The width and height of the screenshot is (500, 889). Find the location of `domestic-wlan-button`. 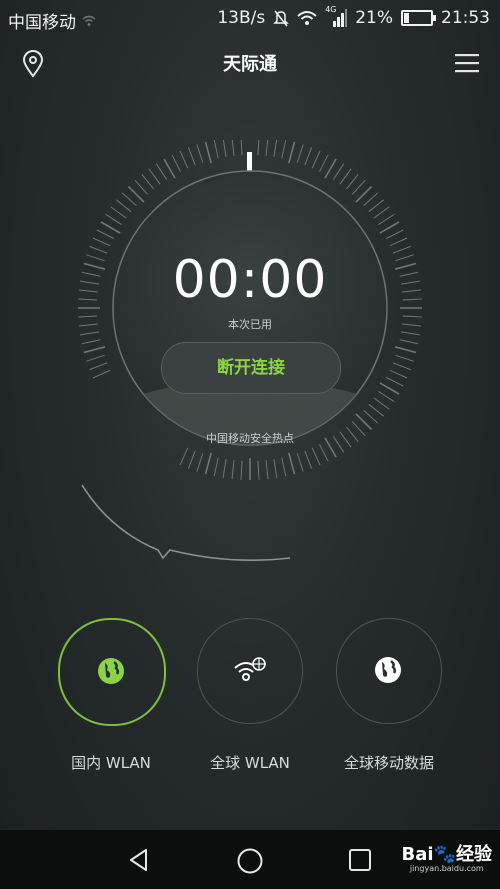

domestic-wlan-button is located at coordinates (112, 672).